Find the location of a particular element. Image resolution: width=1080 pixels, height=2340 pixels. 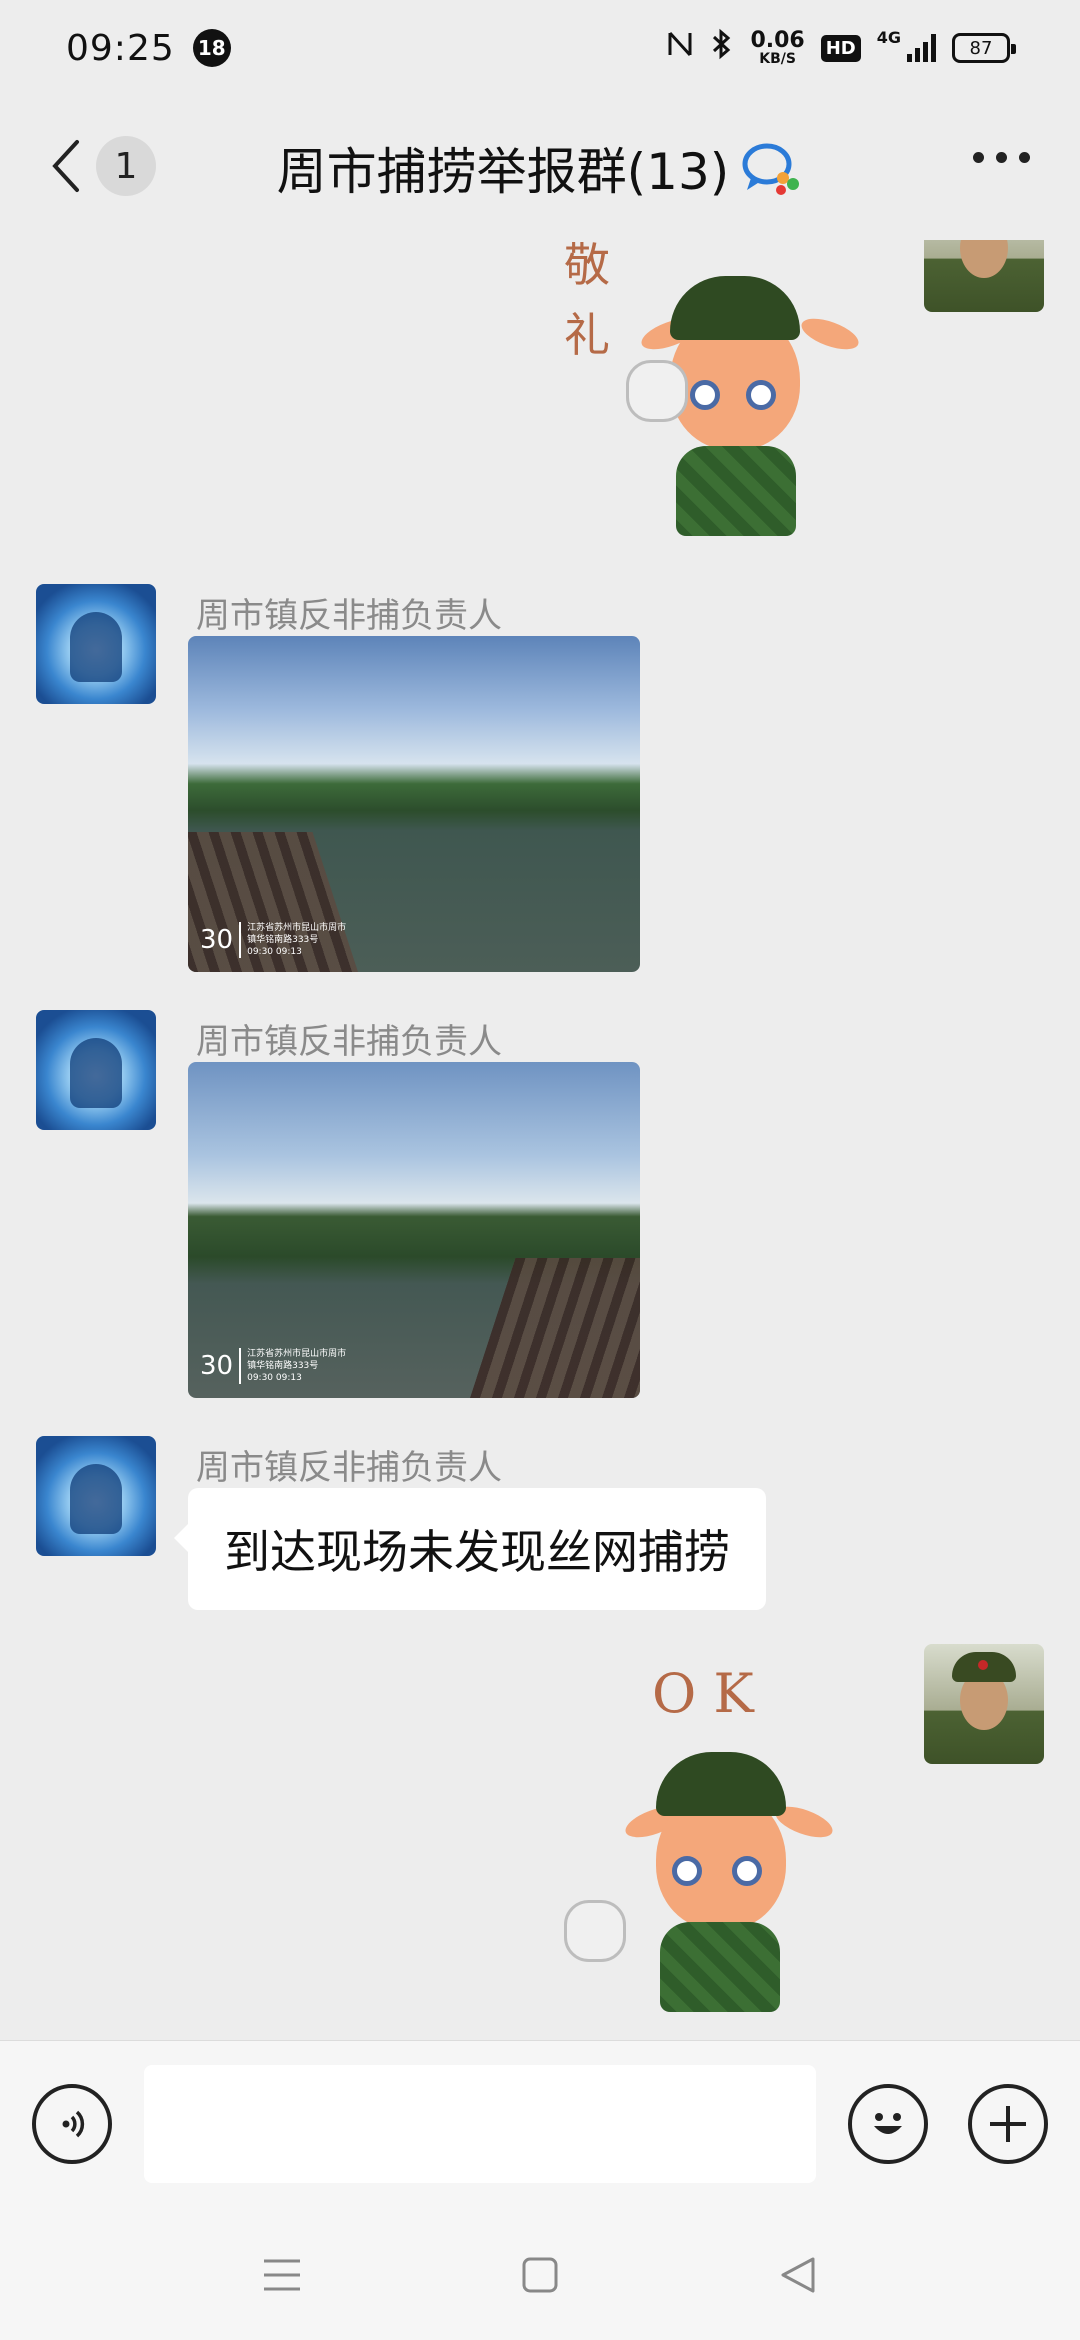

battery-icon: 87 is located at coordinates (984, 48).